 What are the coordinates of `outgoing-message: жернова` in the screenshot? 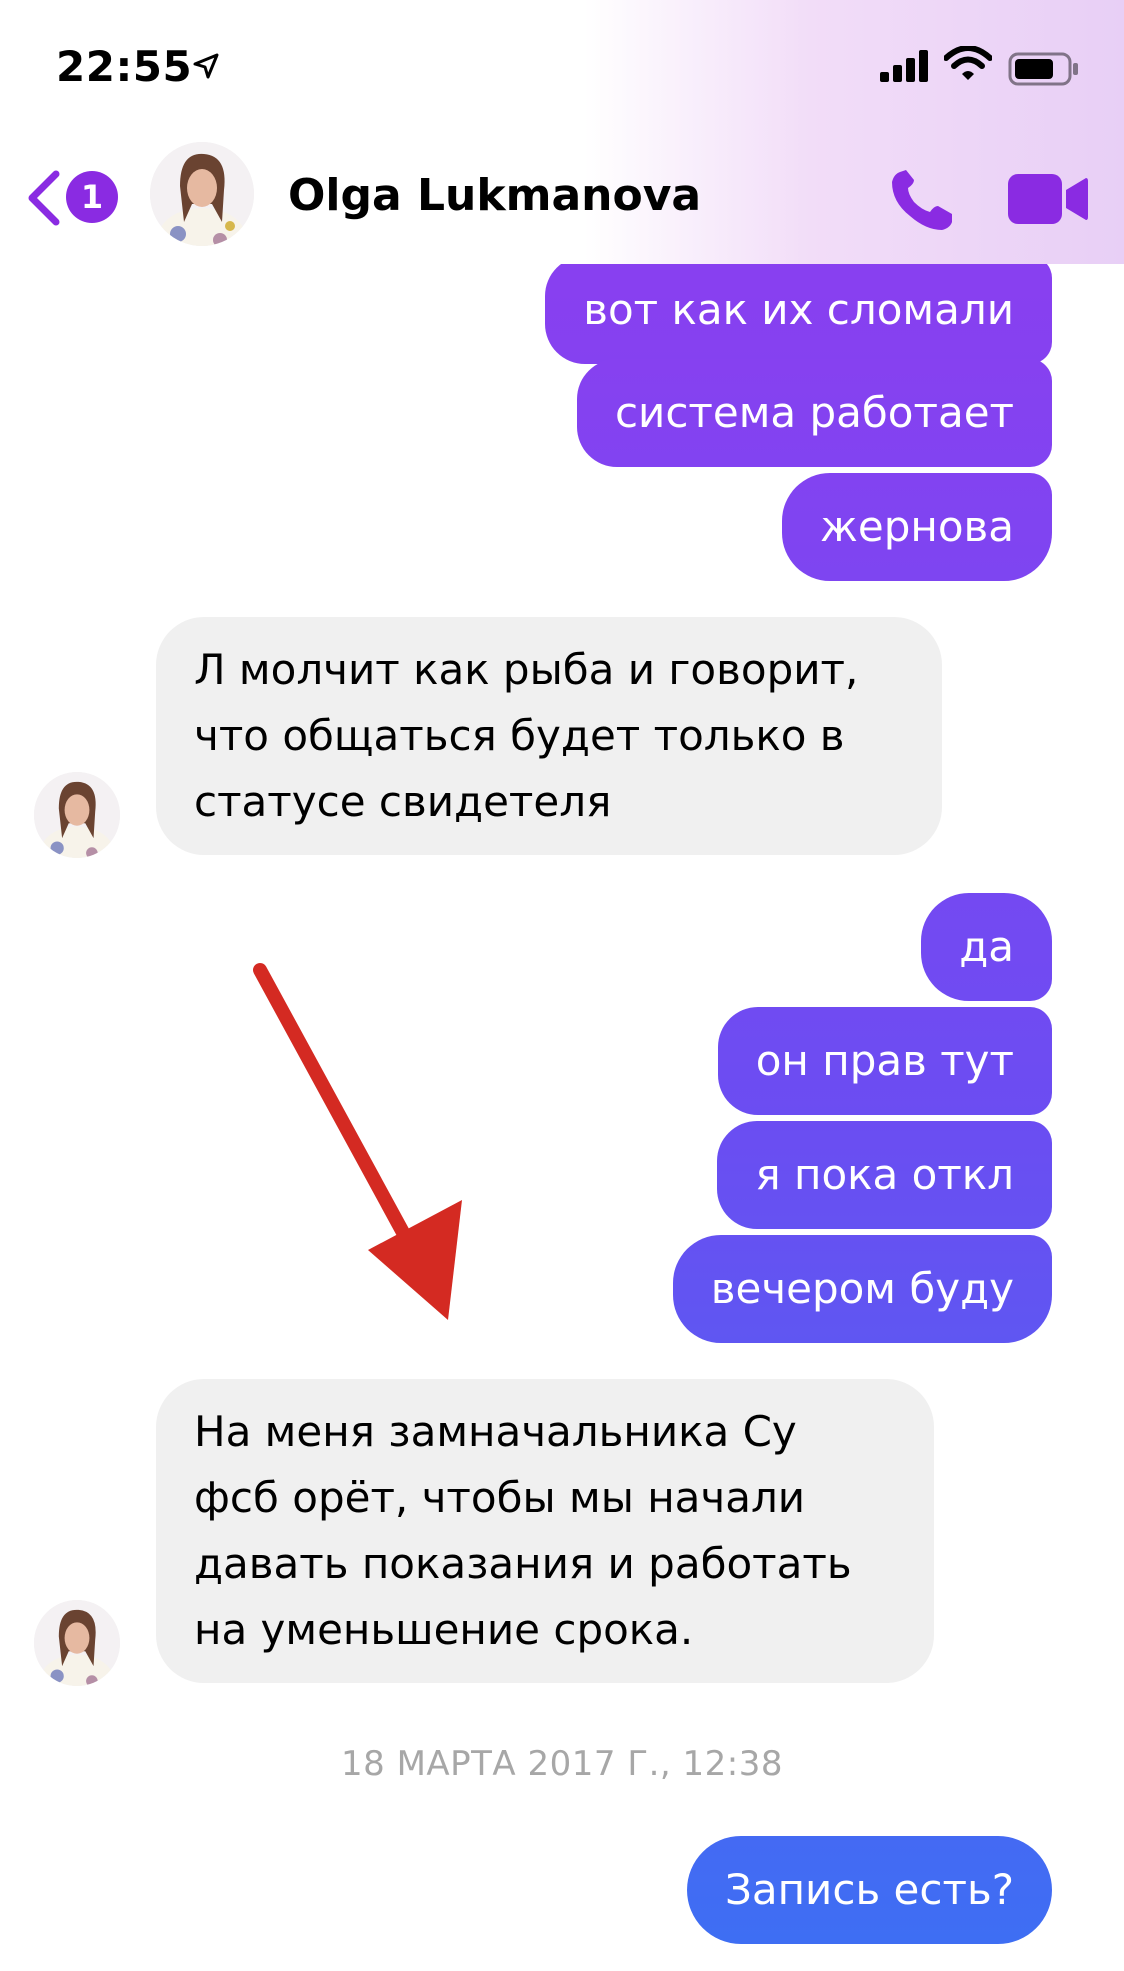 It's located at (917, 527).